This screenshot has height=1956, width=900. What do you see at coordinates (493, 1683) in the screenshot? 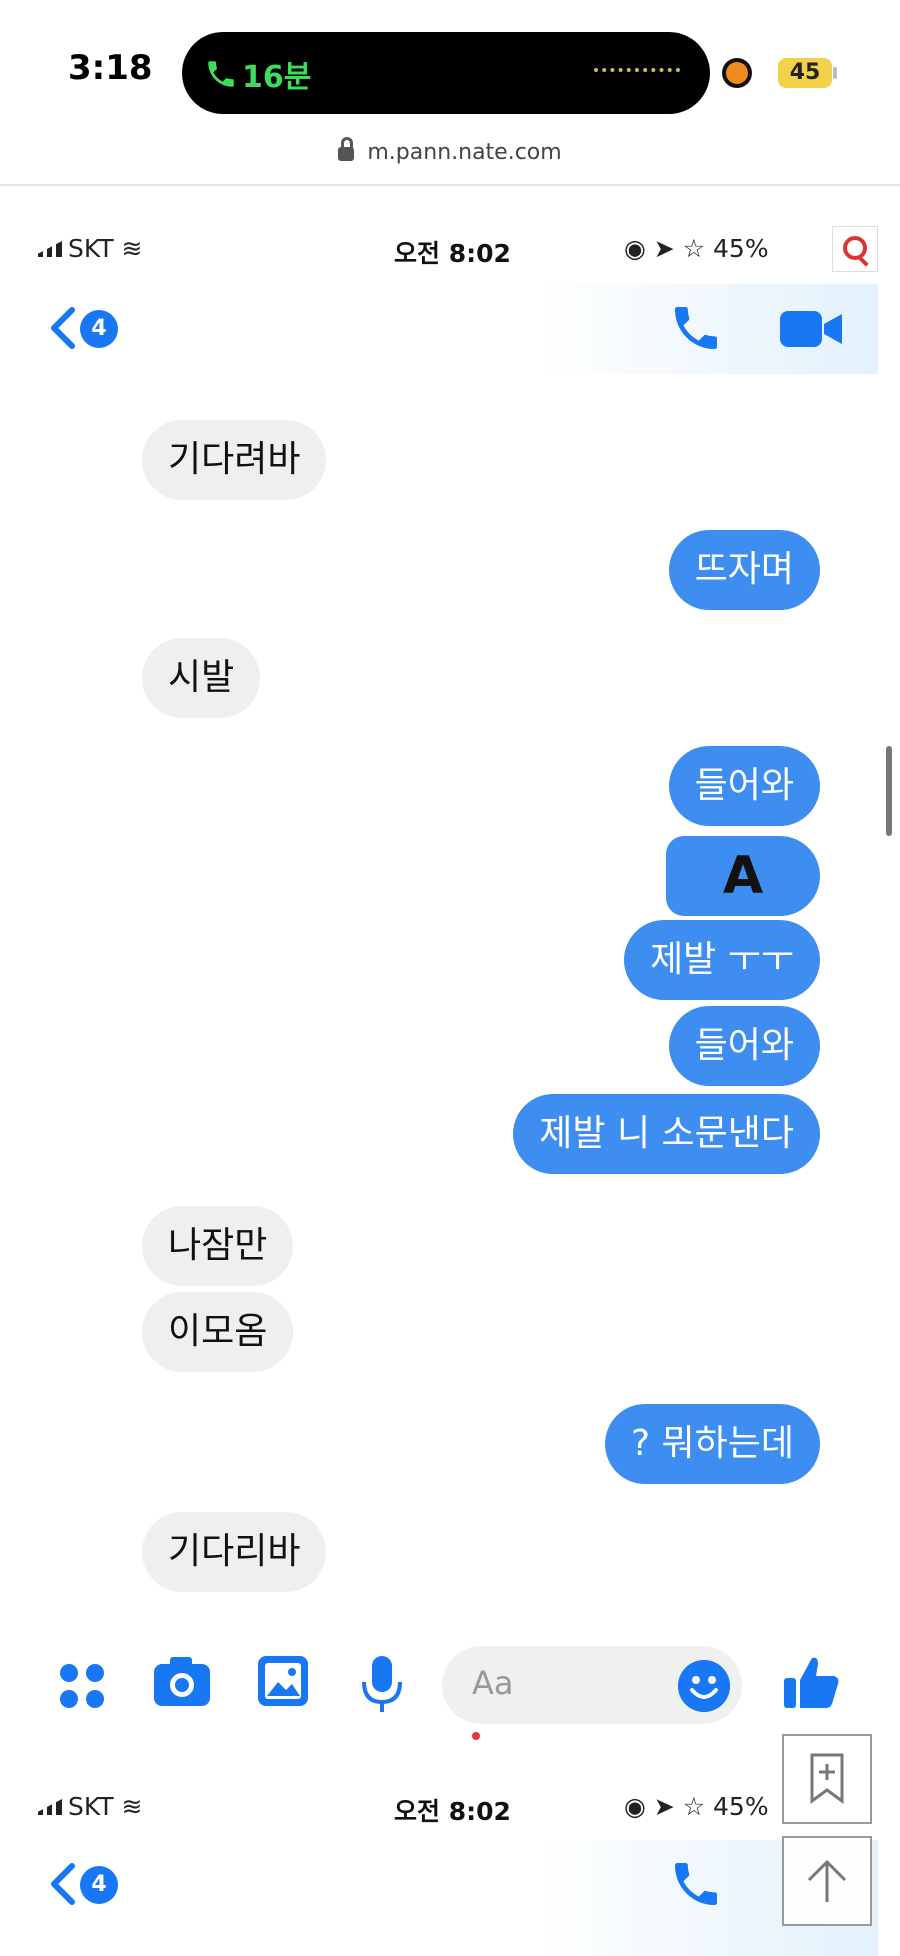
I see `input-placeholder: Aa` at bounding box center [493, 1683].